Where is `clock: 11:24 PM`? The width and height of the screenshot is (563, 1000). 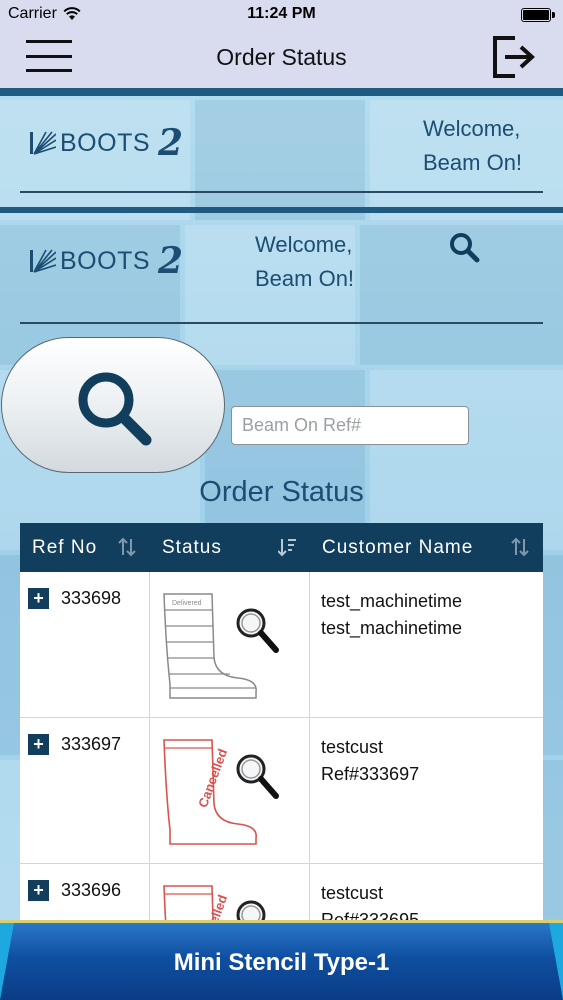
clock: 11:24 PM is located at coordinates (281, 13).